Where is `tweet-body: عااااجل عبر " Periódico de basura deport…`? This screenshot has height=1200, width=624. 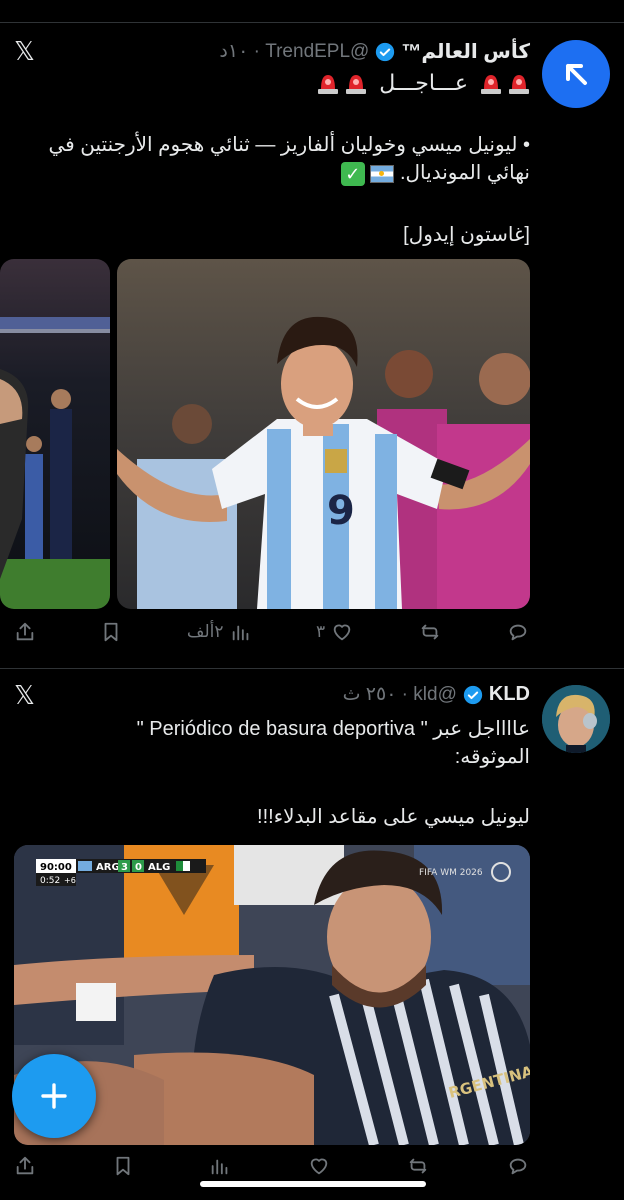 tweet-body: عااااجل عبر " Periódico de basura deport… is located at coordinates (270, 743).